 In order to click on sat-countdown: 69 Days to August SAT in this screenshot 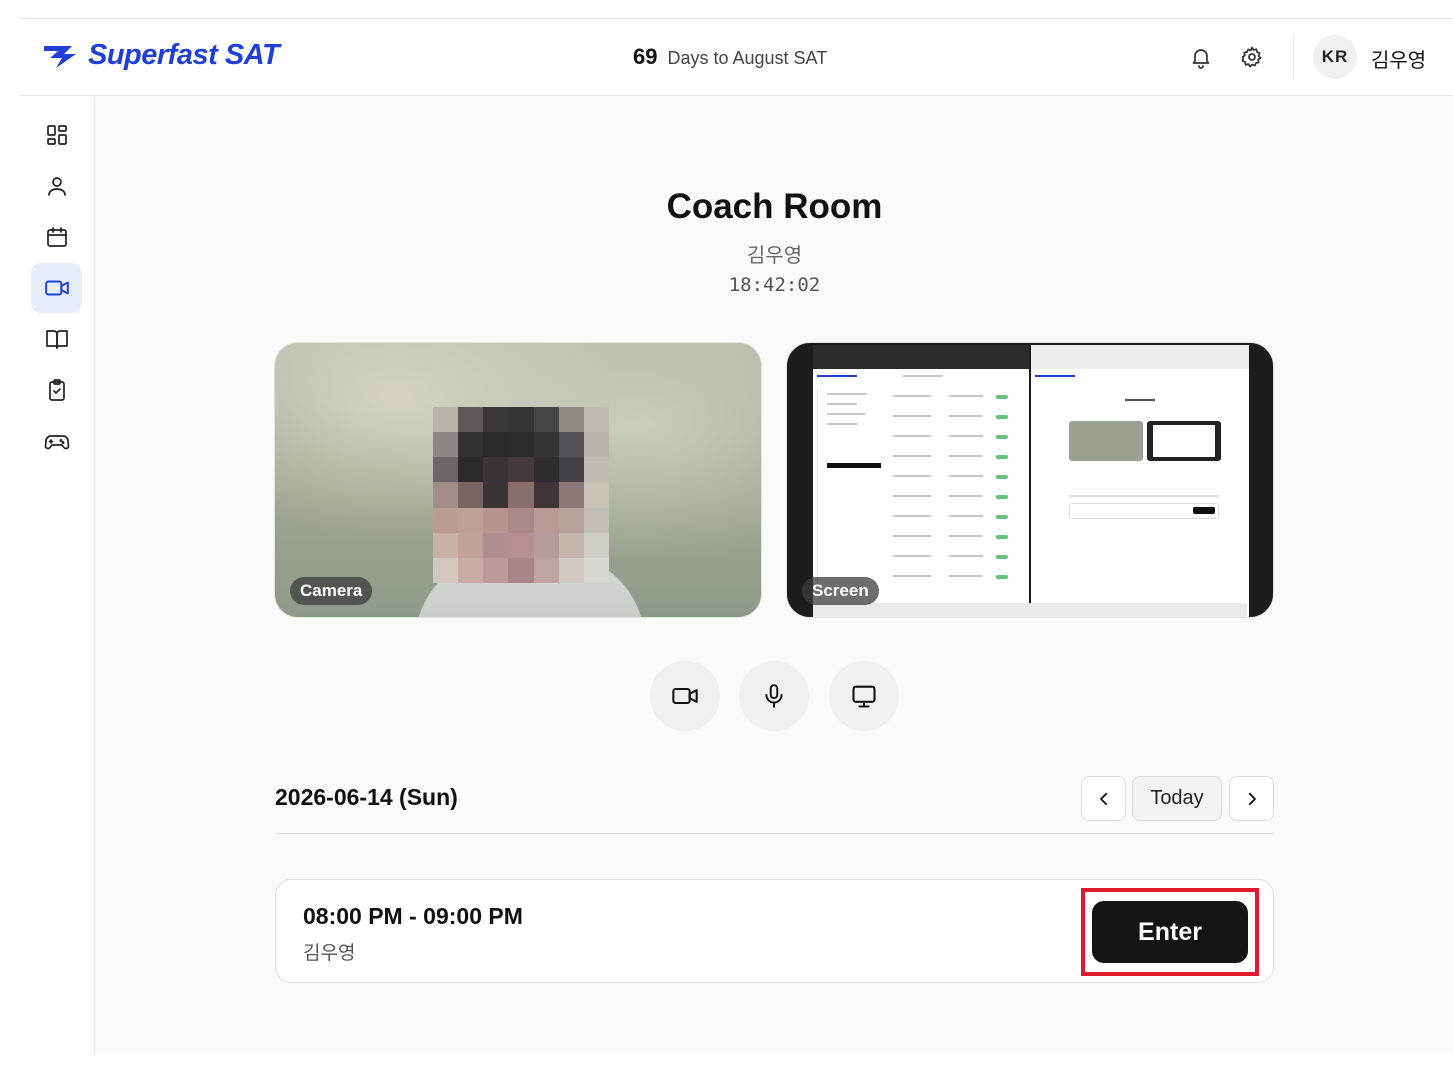, I will do `click(730, 57)`.